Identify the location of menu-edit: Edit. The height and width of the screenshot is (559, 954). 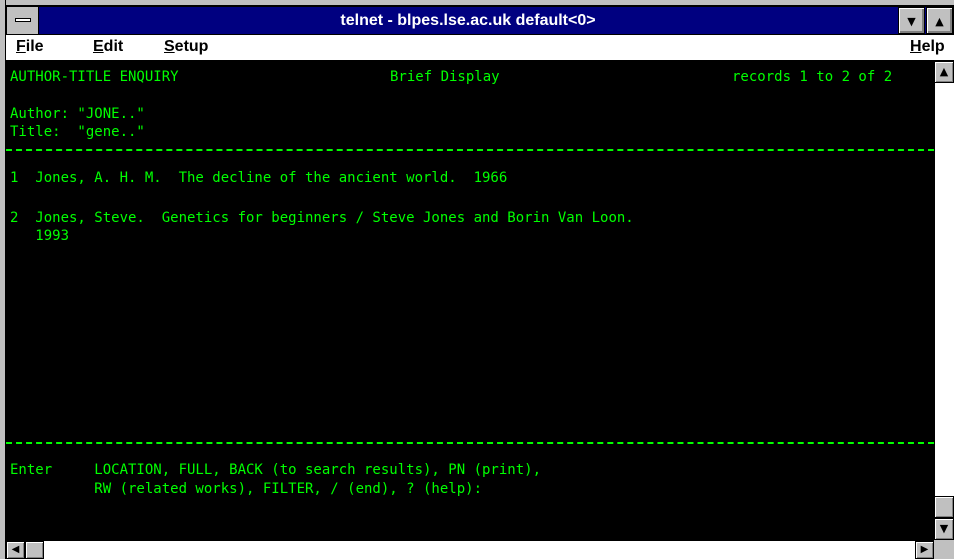
(108, 47).